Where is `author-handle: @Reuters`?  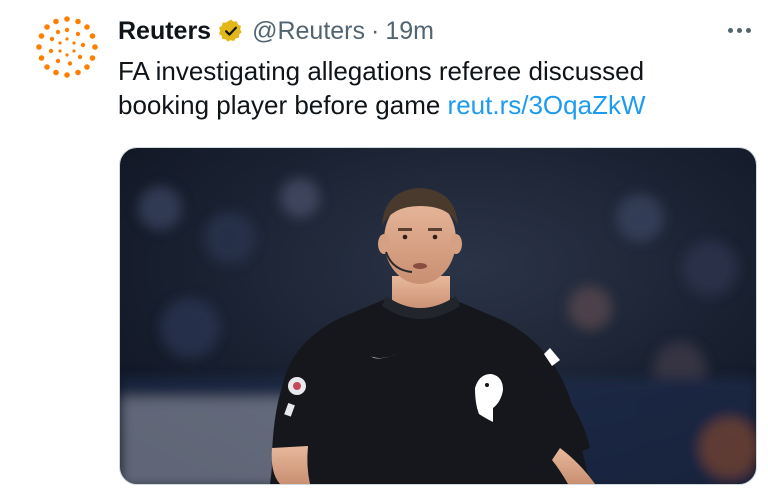 author-handle: @Reuters is located at coordinates (308, 31).